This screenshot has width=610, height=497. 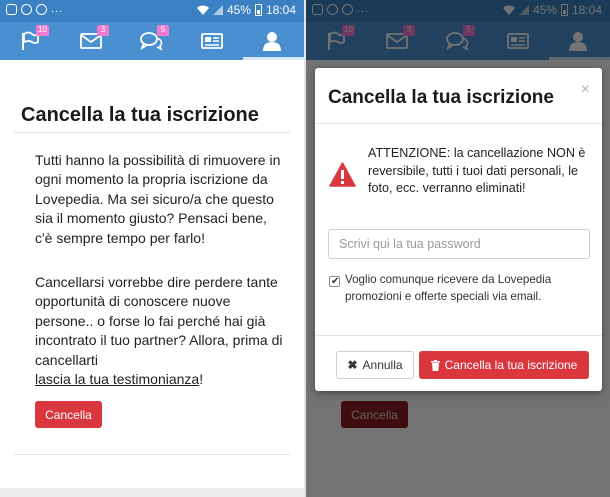 I want to click on checkmark-icon: ✔, so click(x=335, y=281).